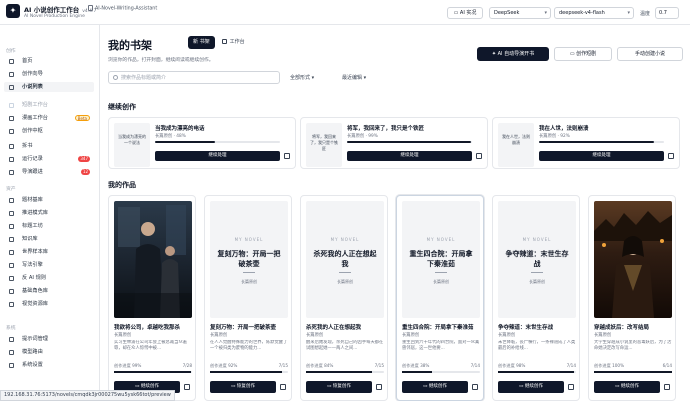 The height and width of the screenshot is (401, 690). Describe the element at coordinates (122, 8) in the screenshot. I see `repo-link: AI-Novel-Writing-Assistant` at that location.